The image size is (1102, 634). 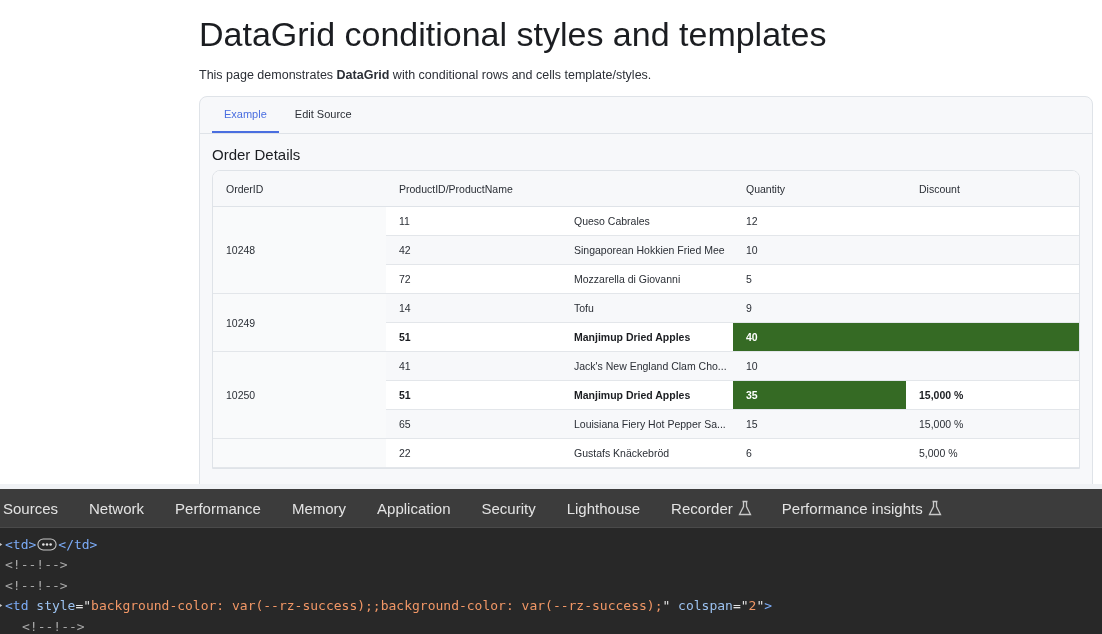 What do you see at coordinates (36, 508) in the screenshot?
I see `devtools-tab: Sources` at bounding box center [36, 508].